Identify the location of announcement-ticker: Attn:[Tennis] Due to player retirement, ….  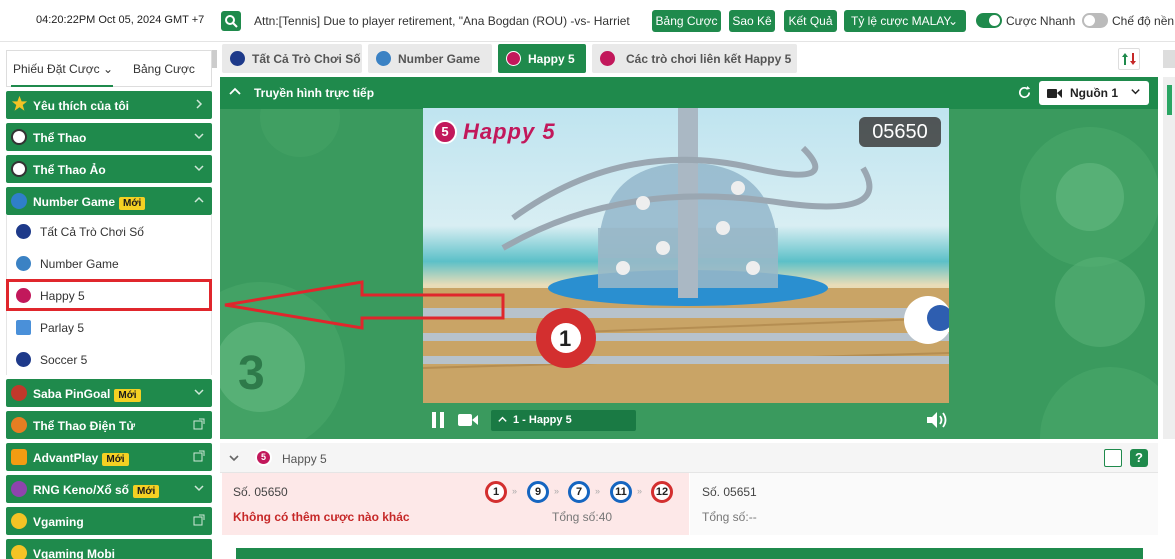
(449, 21).